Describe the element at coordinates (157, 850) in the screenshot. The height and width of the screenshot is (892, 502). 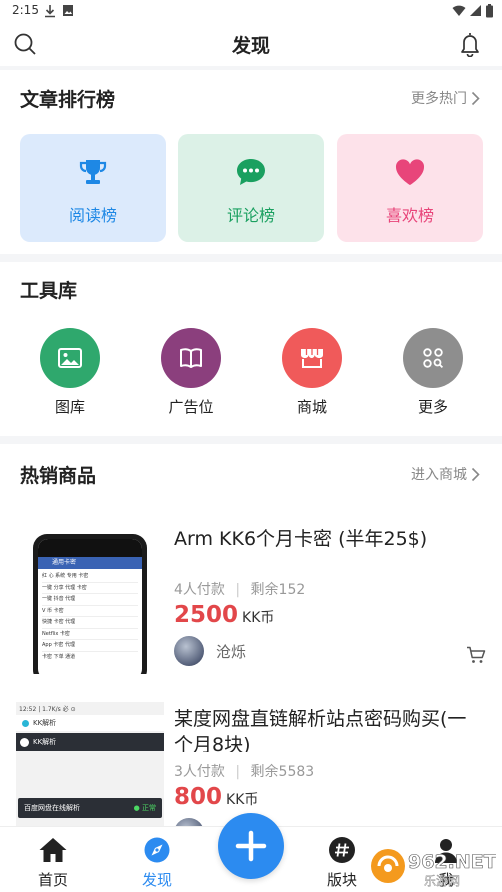
I see `compass-icon` at that location.